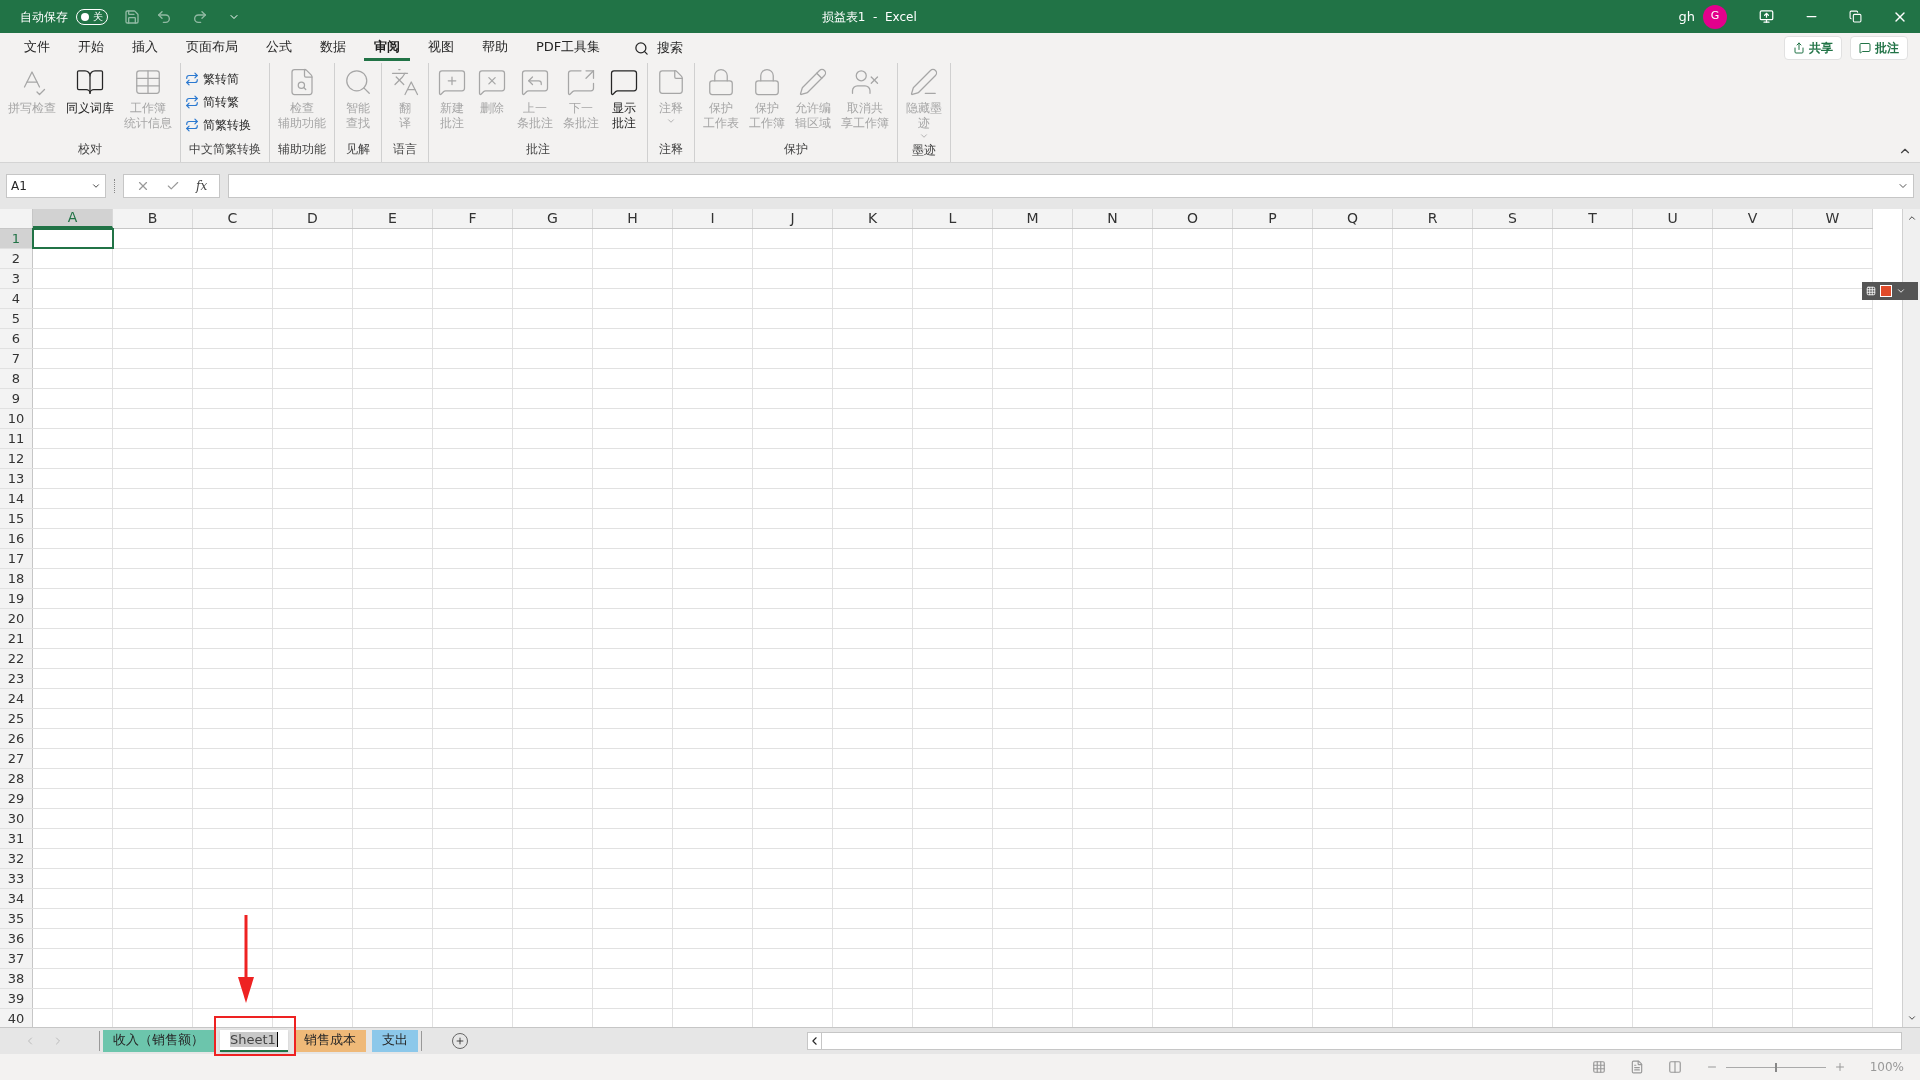 This screenshot has width=1920, height=1080. Describe the element at coordinates (16, 278) in the screenshot. I see `row-header: 3` at that location.